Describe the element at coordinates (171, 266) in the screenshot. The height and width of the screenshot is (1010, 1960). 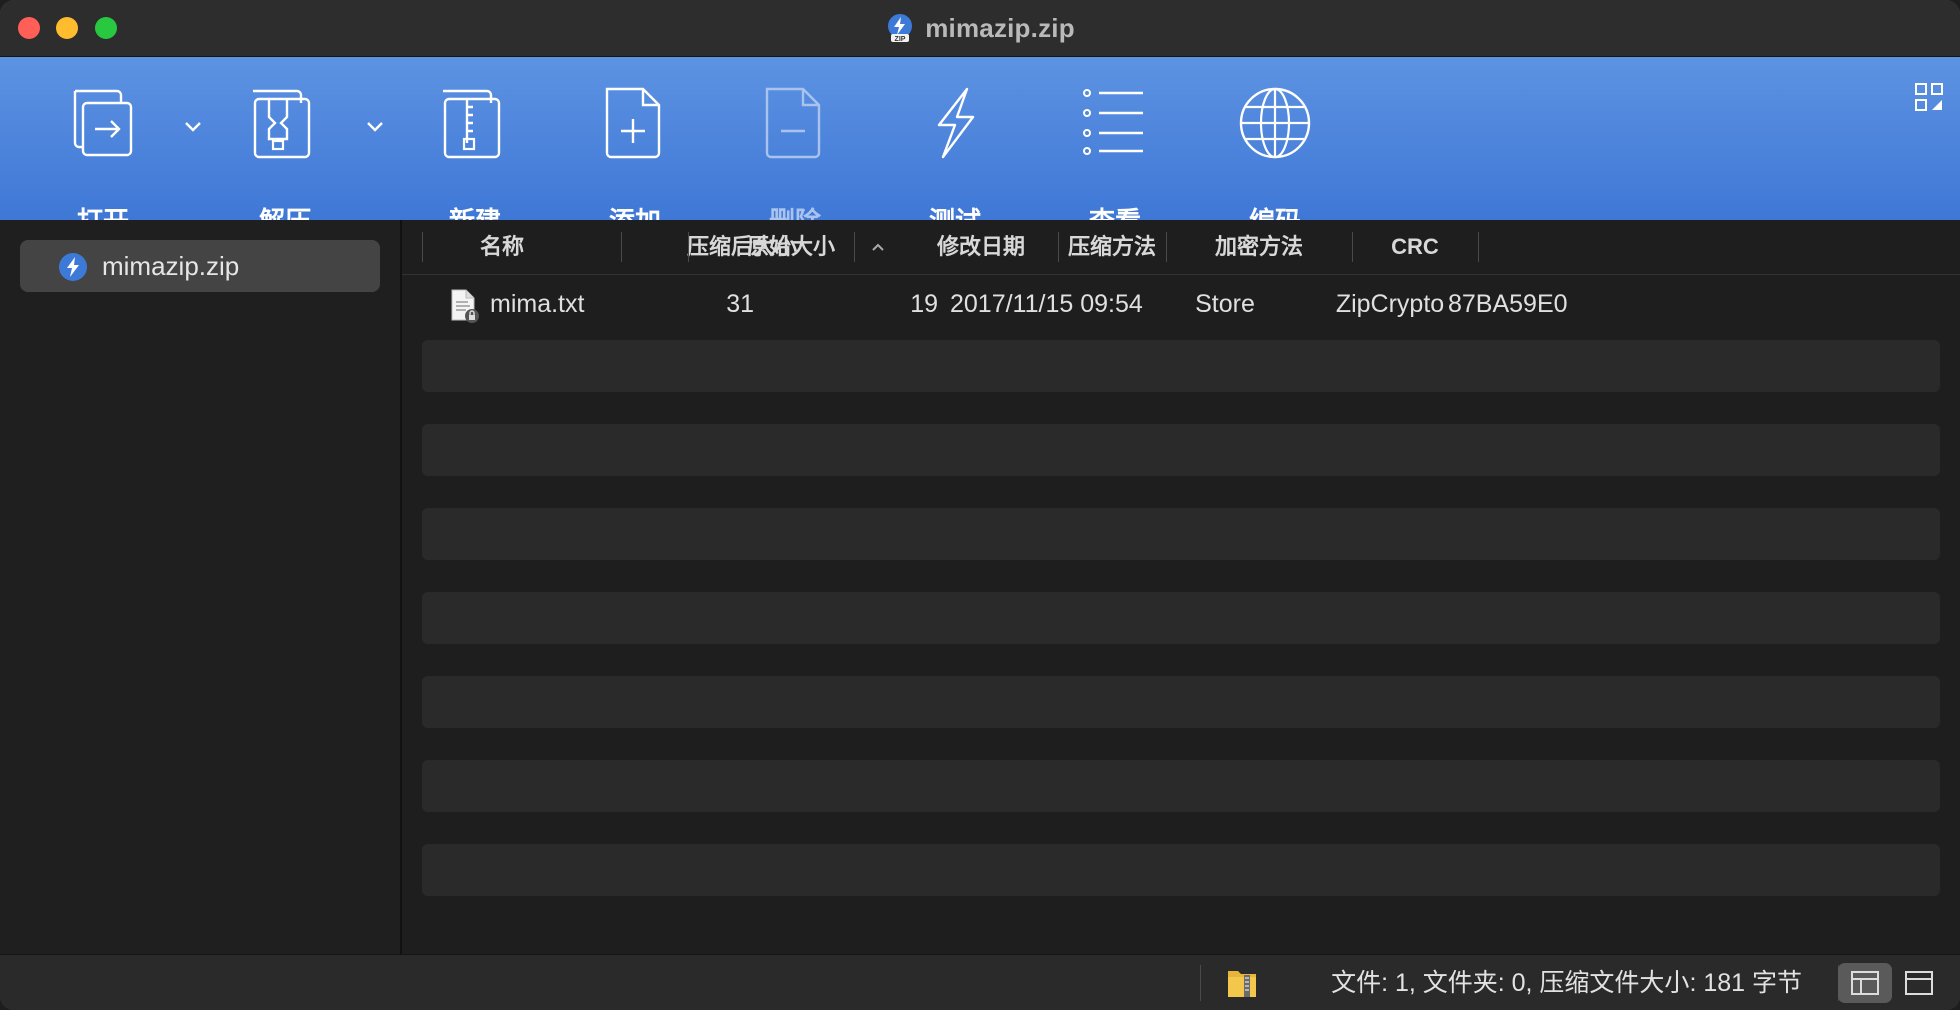
I see `sidebar-item-label: mimazip.zip` at that location.